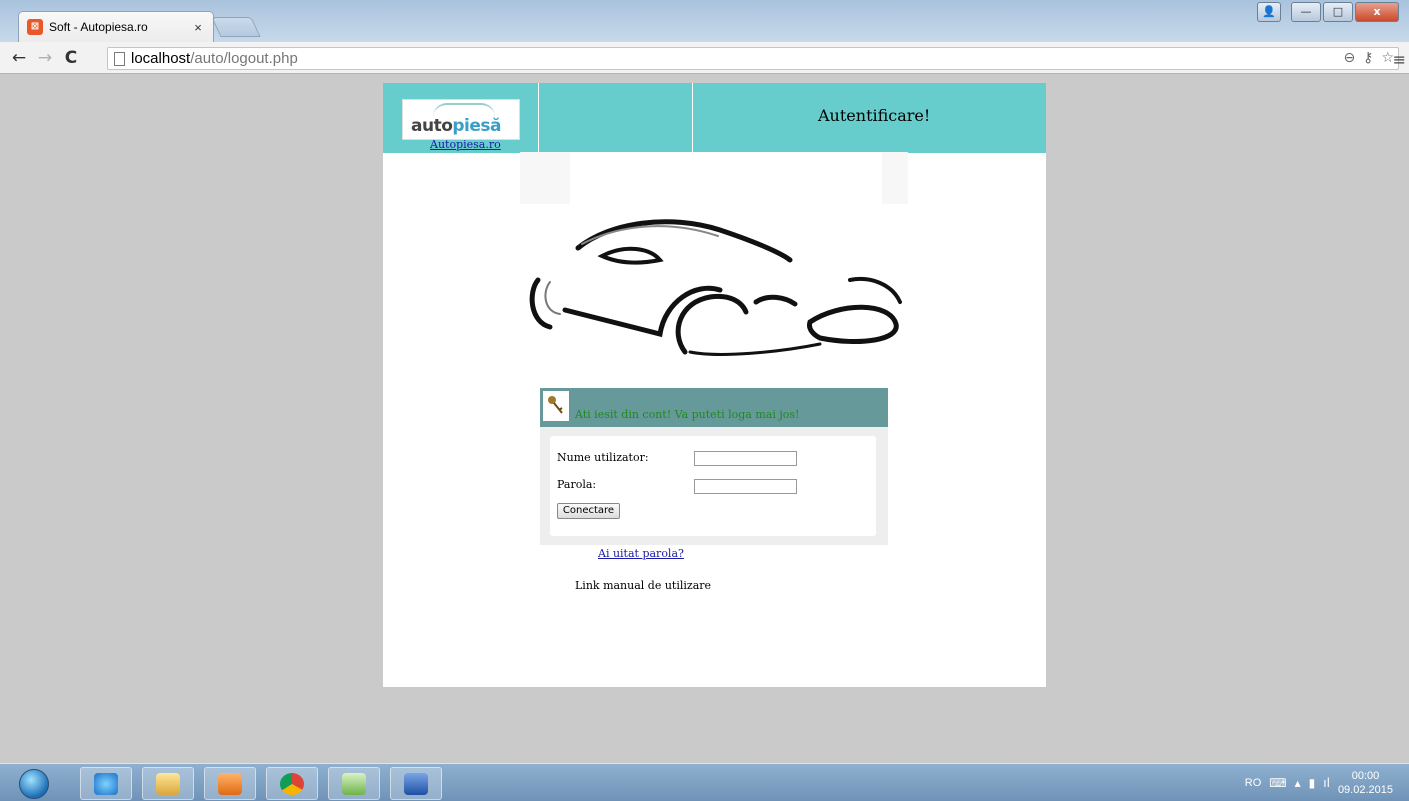 The height and width of the screenshot is (801, 1409). I want to click on url-host: localhost, so click(161, 58).